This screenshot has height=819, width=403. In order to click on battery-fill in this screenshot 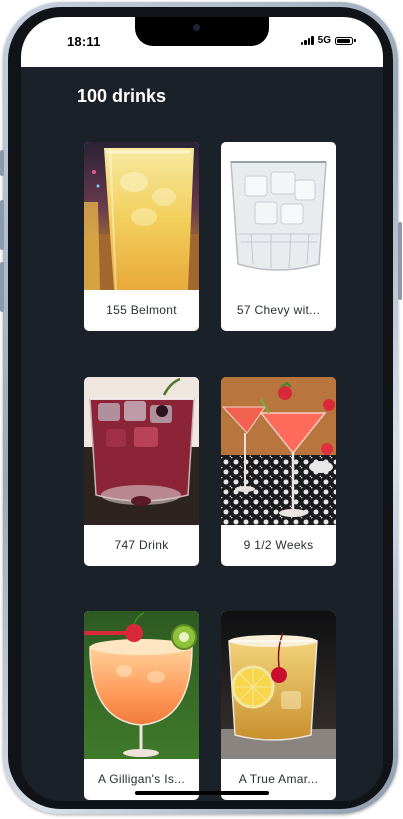, I will do `click(343, 40)`.